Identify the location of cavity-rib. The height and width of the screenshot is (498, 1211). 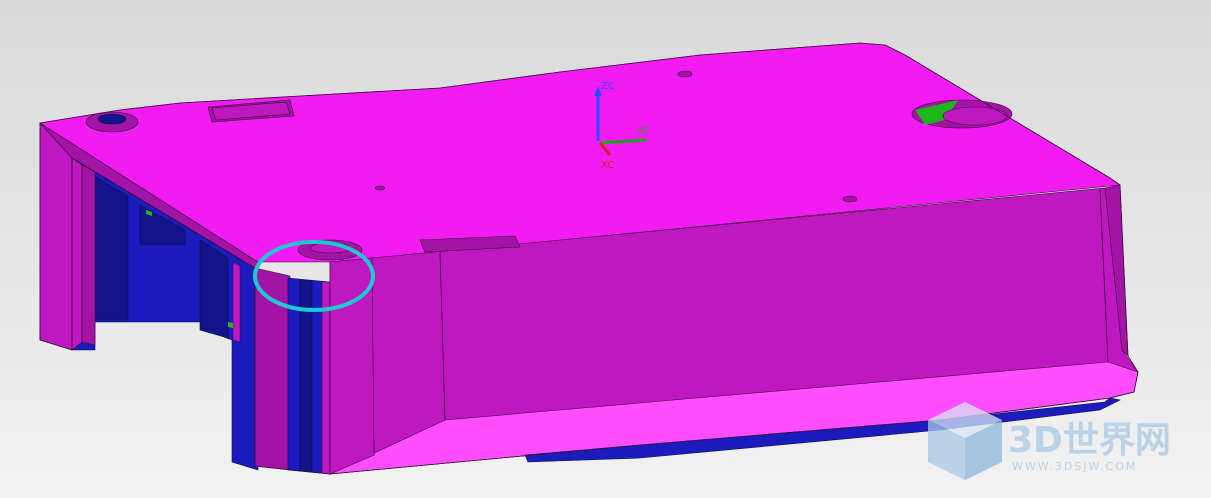
(110, 247).